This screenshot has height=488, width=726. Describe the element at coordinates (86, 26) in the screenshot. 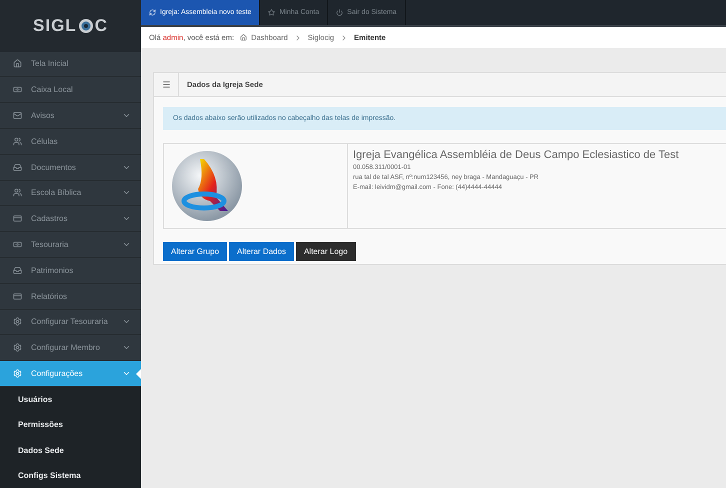

I see `lens-icon` at that location.